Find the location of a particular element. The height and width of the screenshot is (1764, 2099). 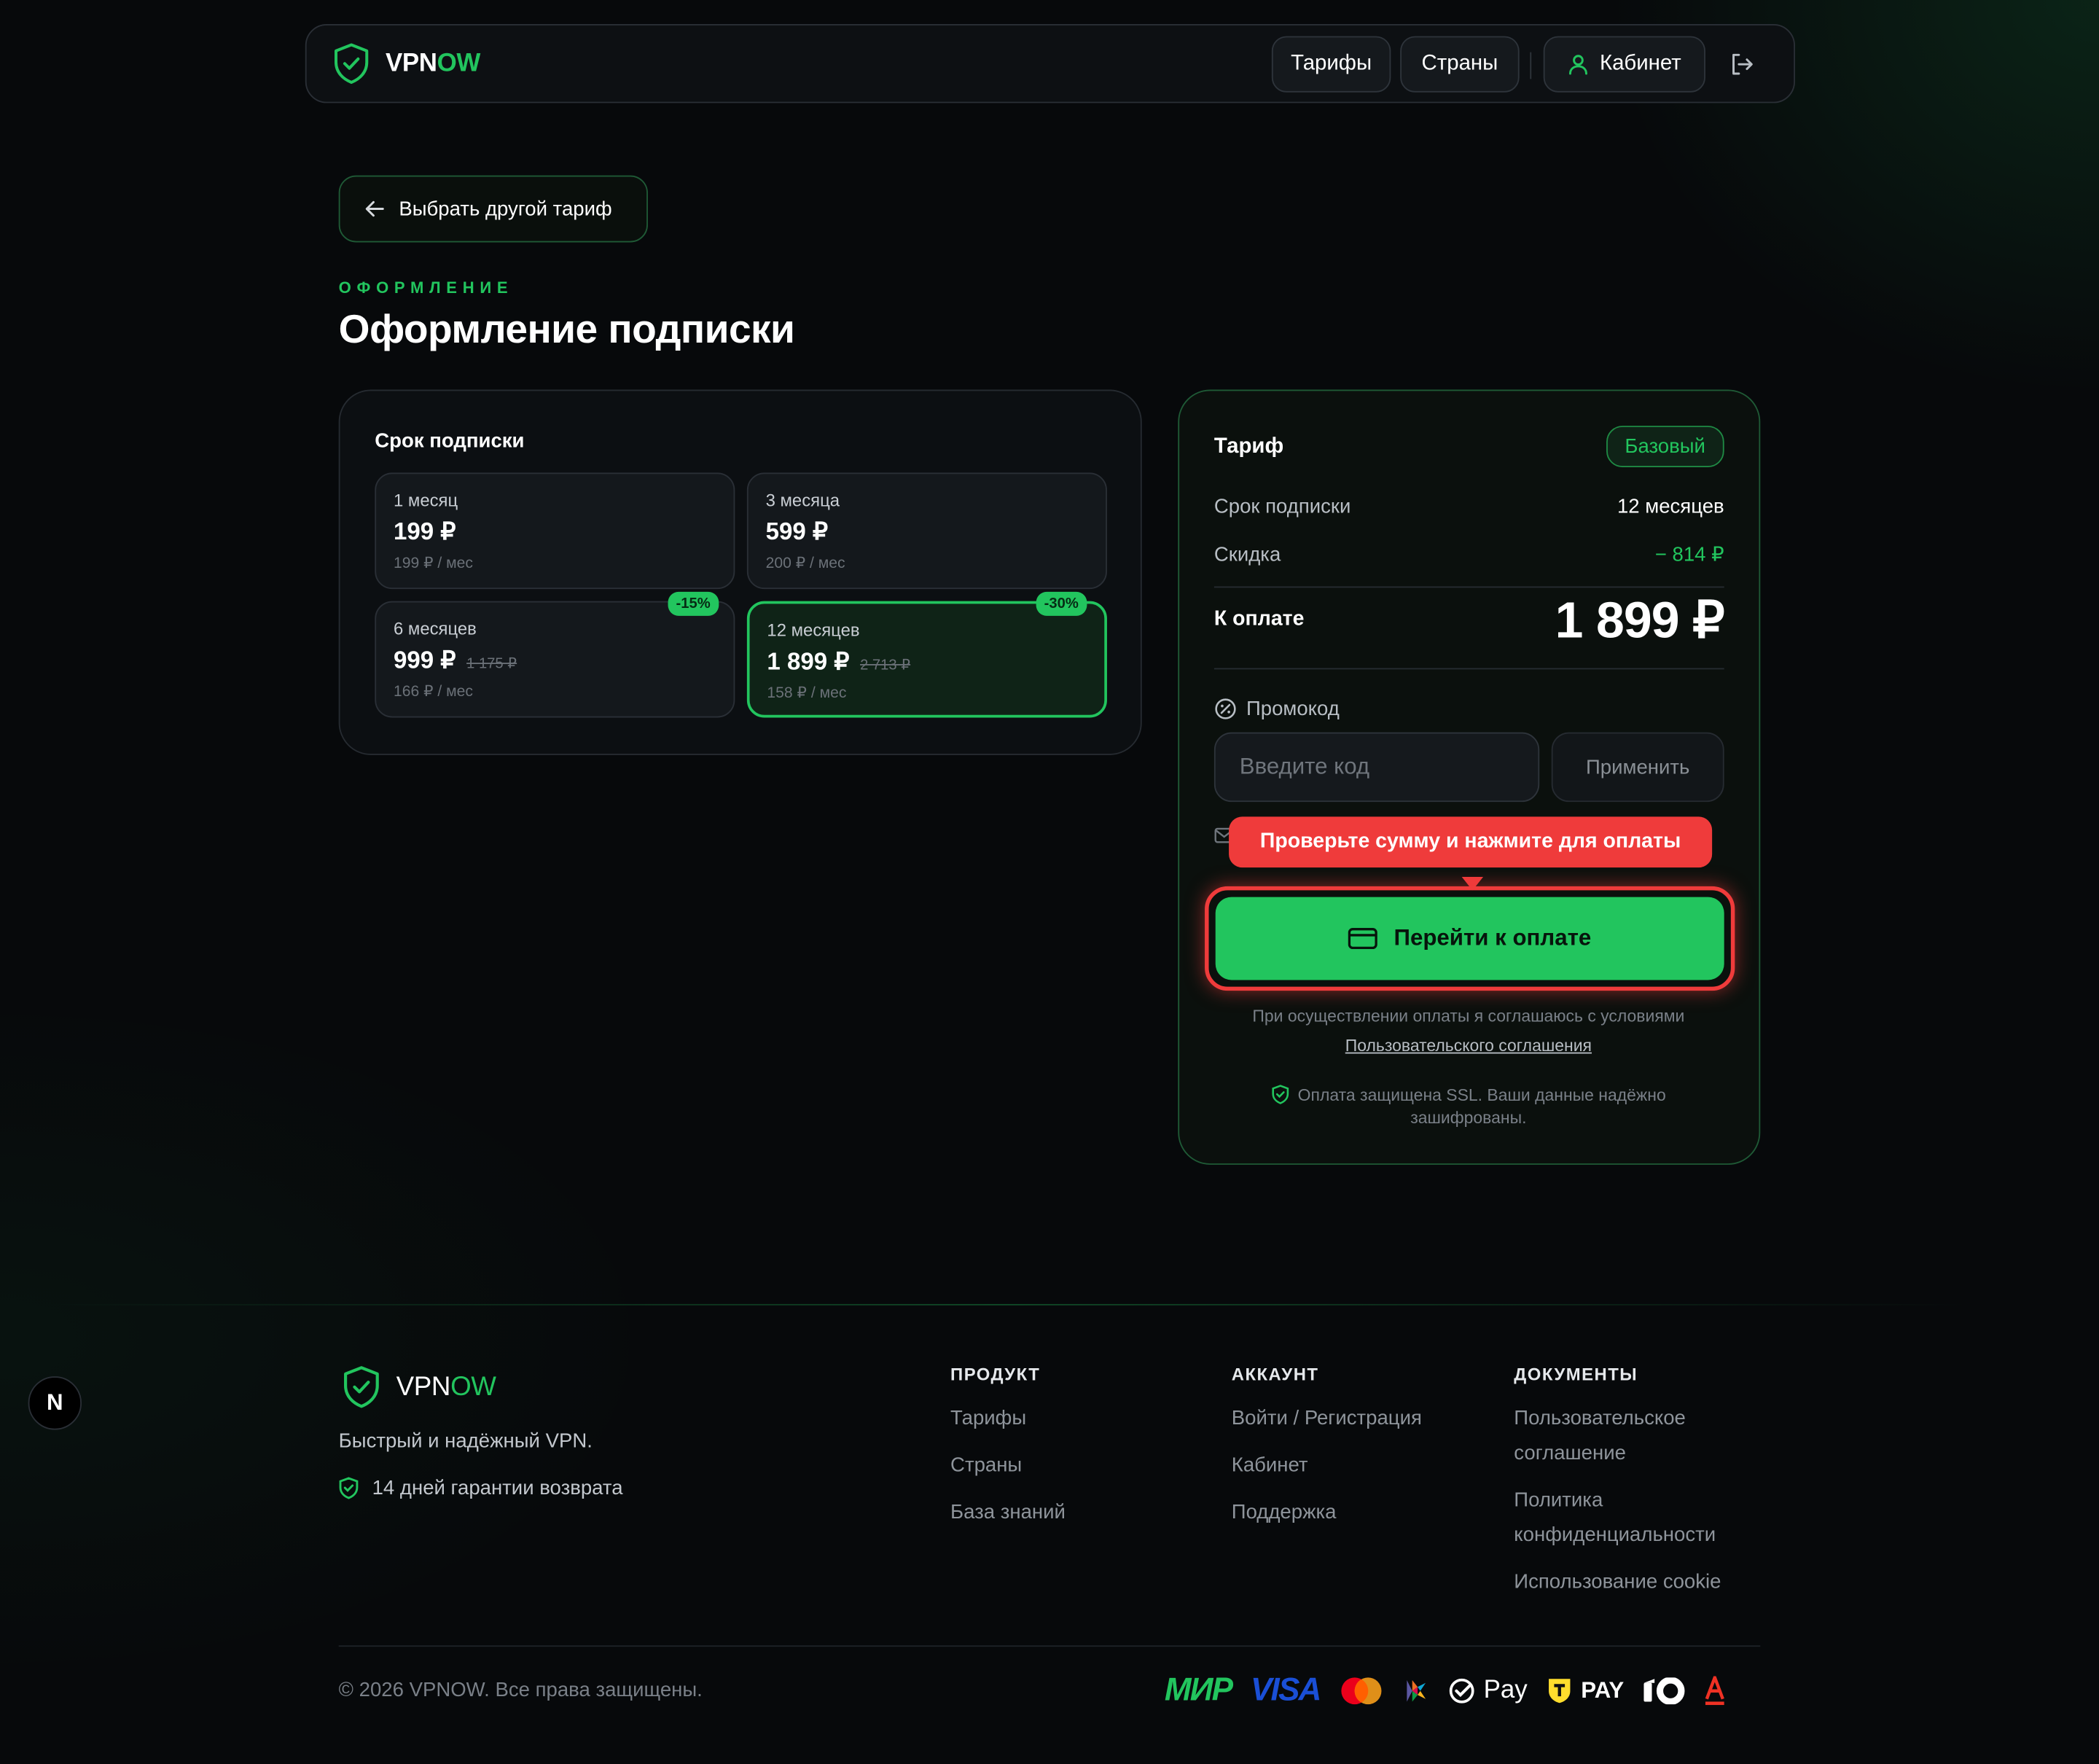

header-logo: VPNOW is located at coordinates (406, 64).